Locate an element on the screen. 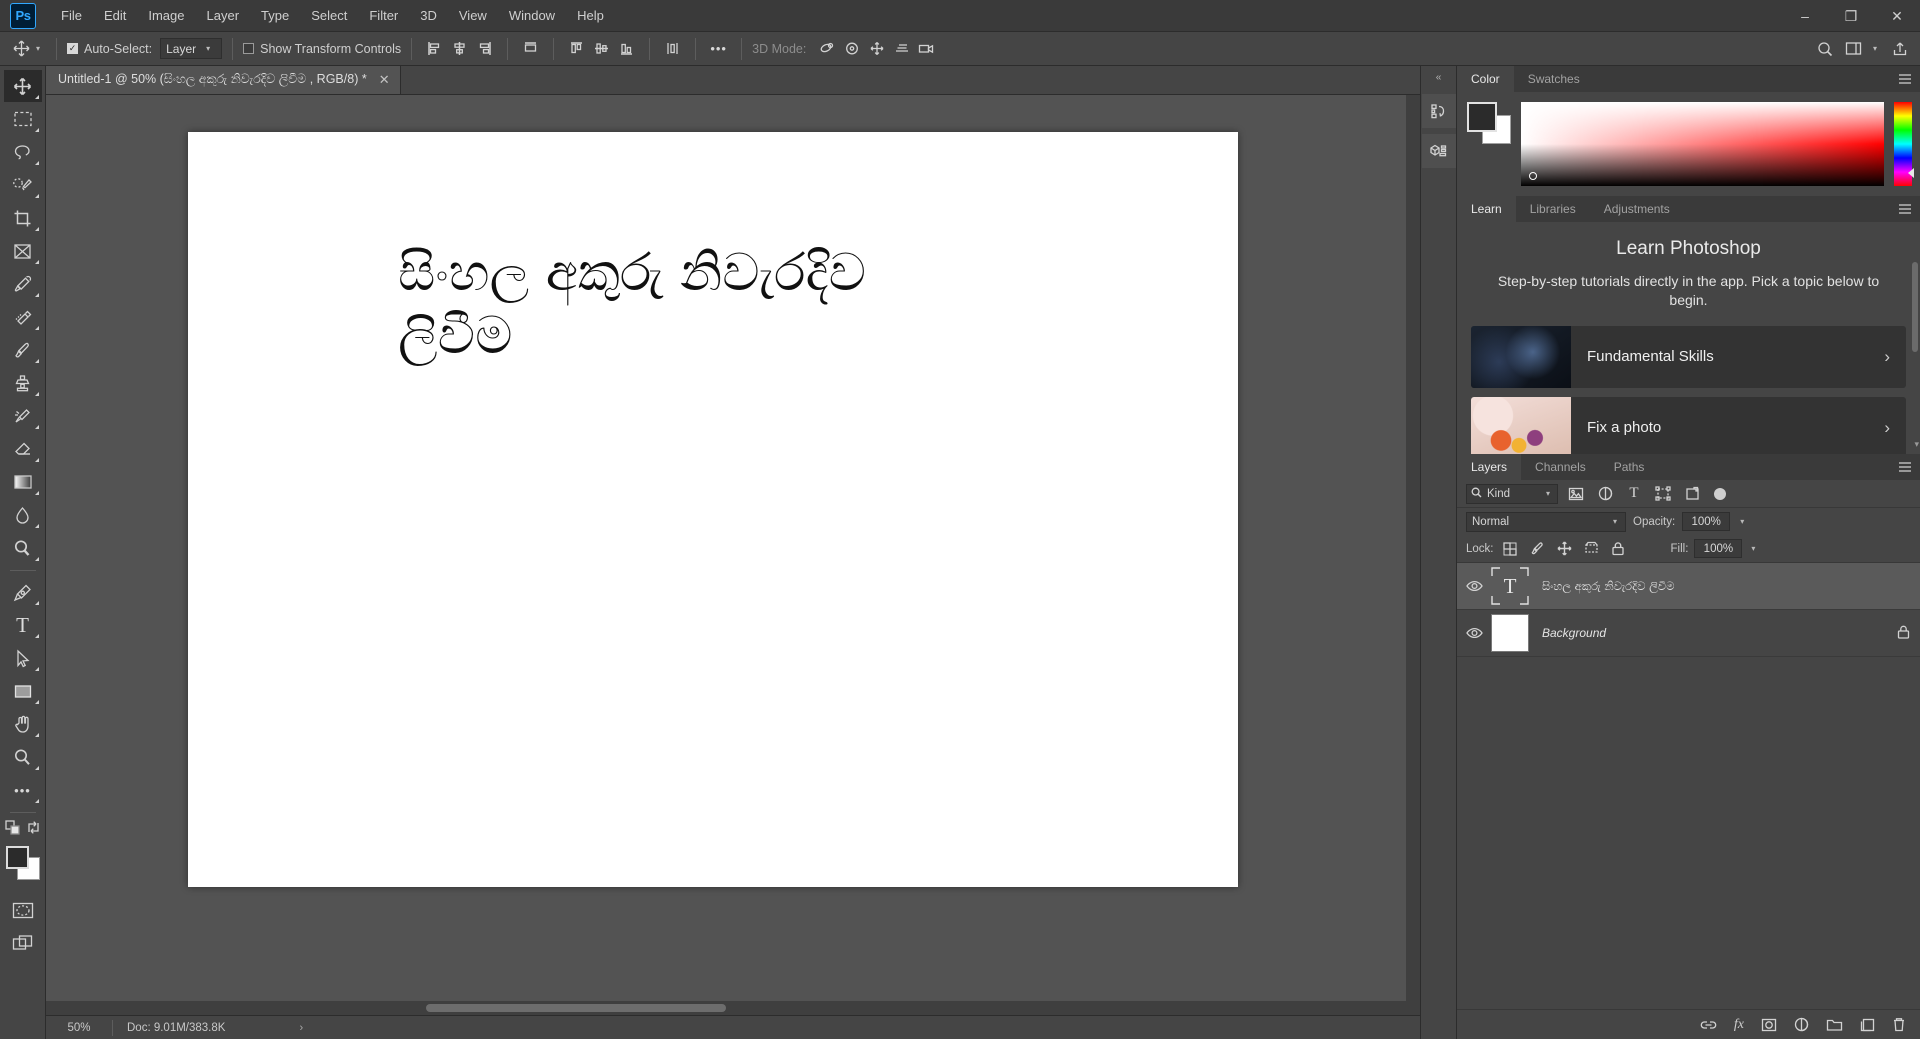 The width and height of the screenshot is (1920, 1039). swap-colors-icon is located at coordinates (33, 829).